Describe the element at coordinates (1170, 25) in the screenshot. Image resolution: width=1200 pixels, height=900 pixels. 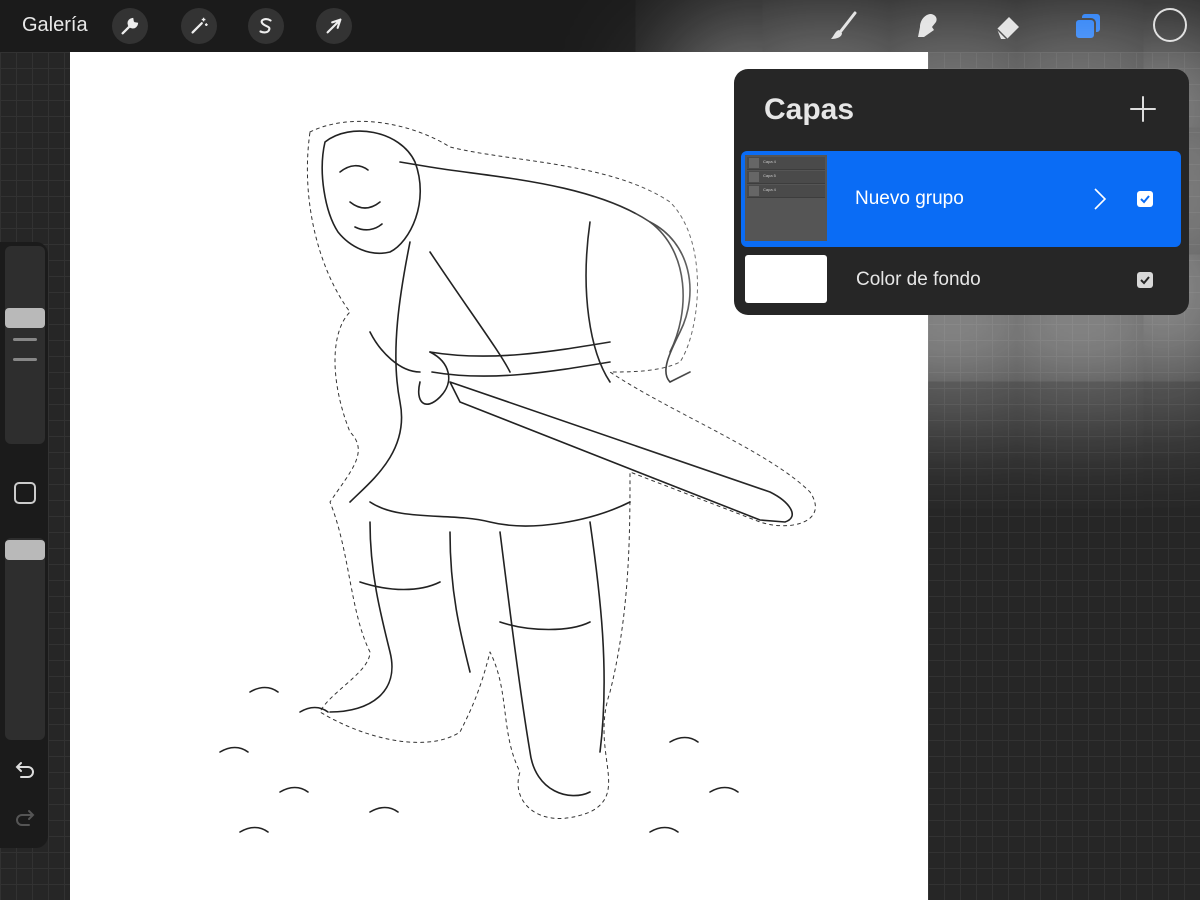
I see `color-picker-button` at that location.